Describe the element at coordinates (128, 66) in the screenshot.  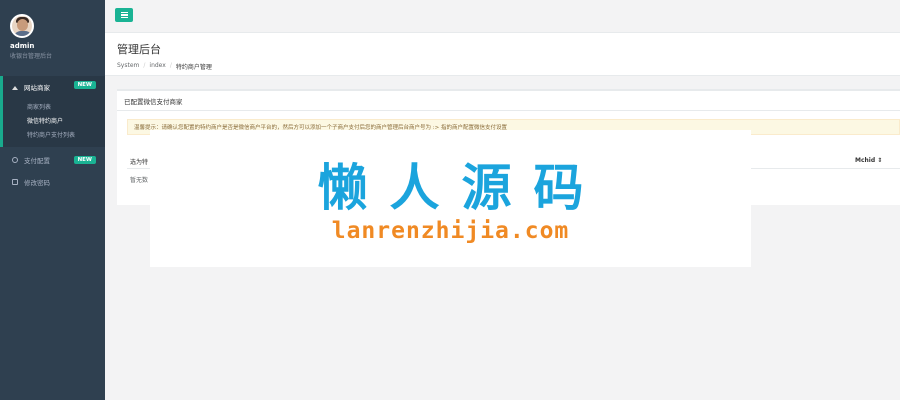
I see `breadcrumb-item: System` at that location.